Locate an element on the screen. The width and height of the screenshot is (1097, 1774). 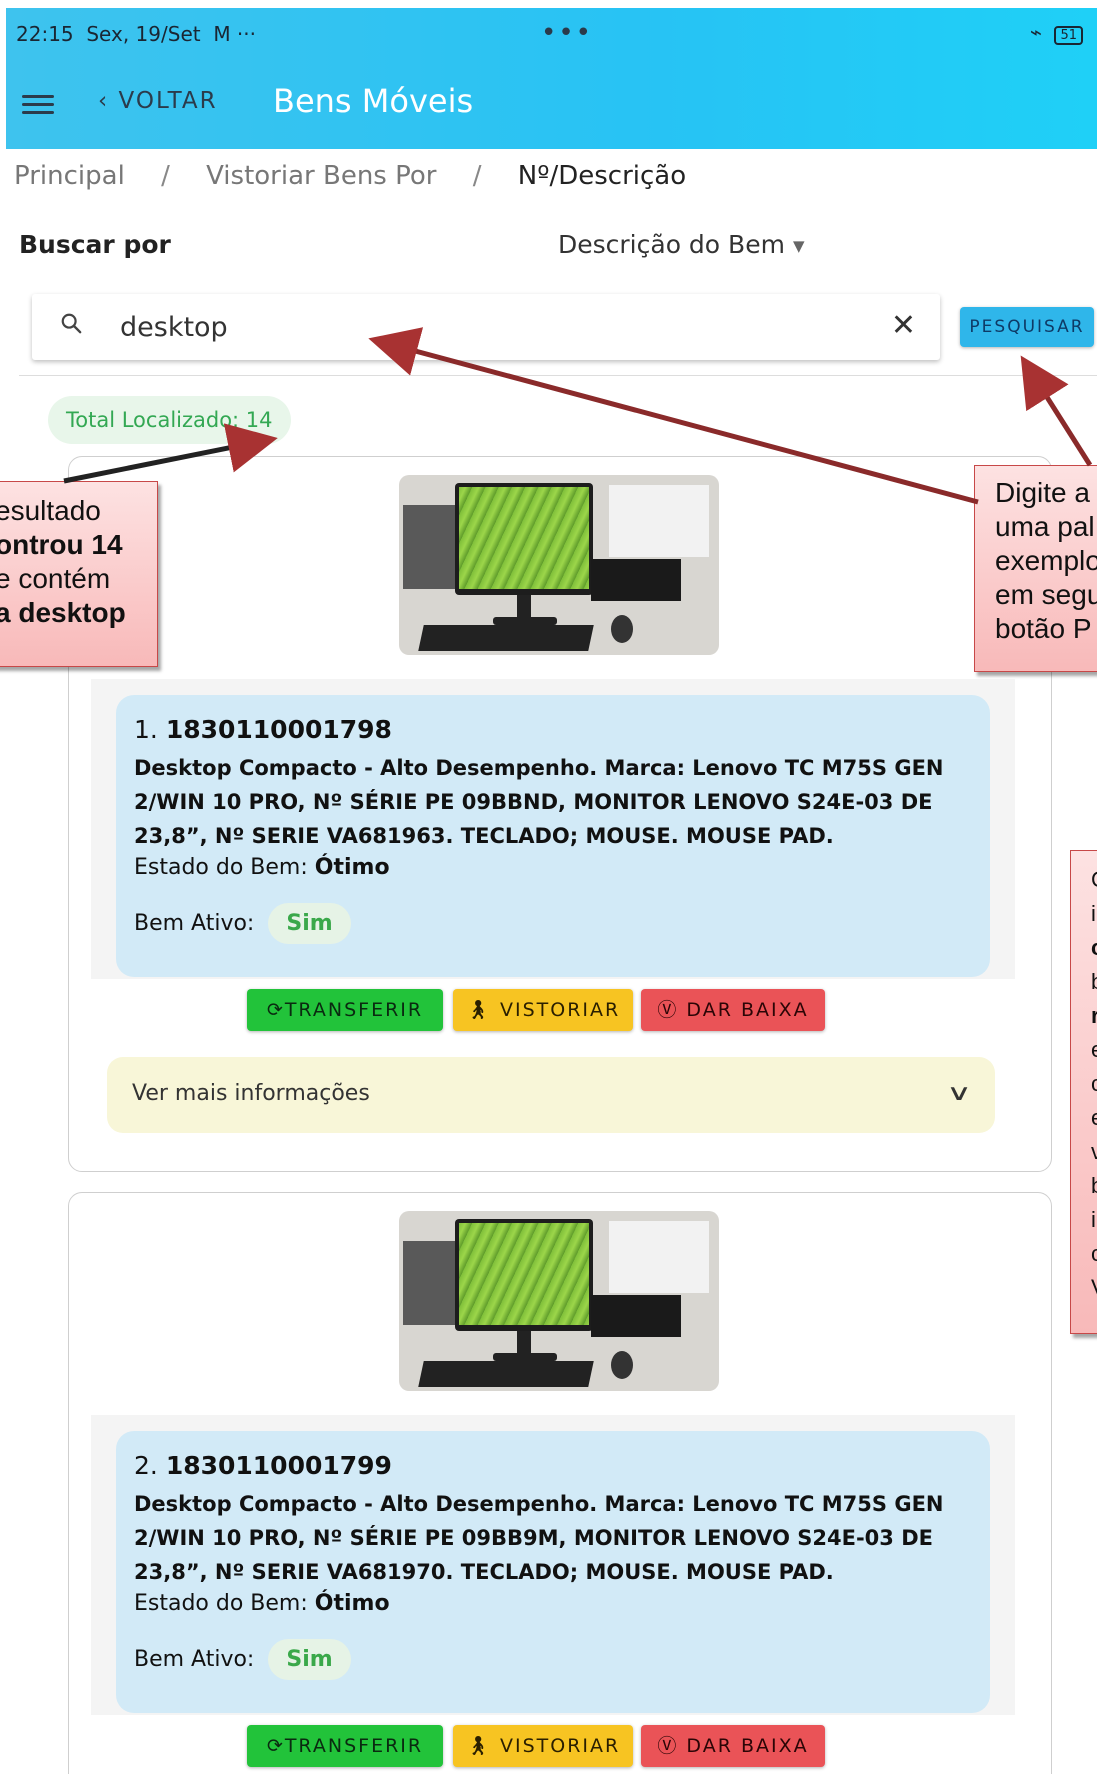
annotation-arrows is located at coordinates (578, 416).